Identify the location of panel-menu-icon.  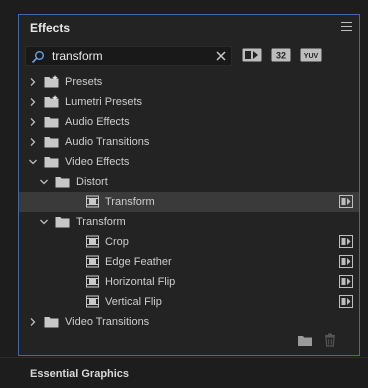
(346, 27).